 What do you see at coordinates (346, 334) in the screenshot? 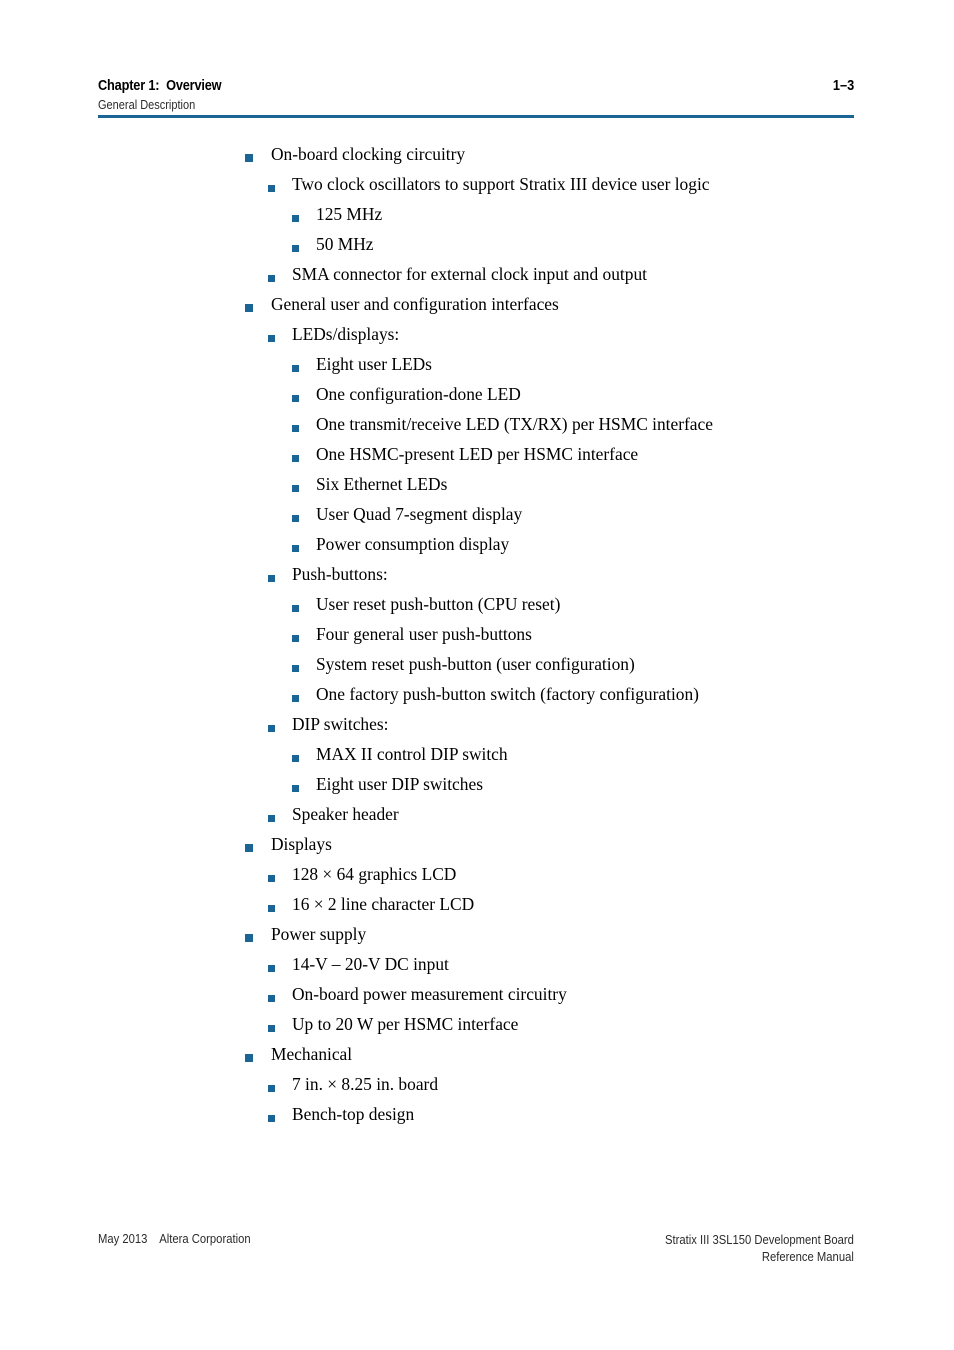
I see `list-item-label: LEDs/displays:` at bounding box center [346, 334].